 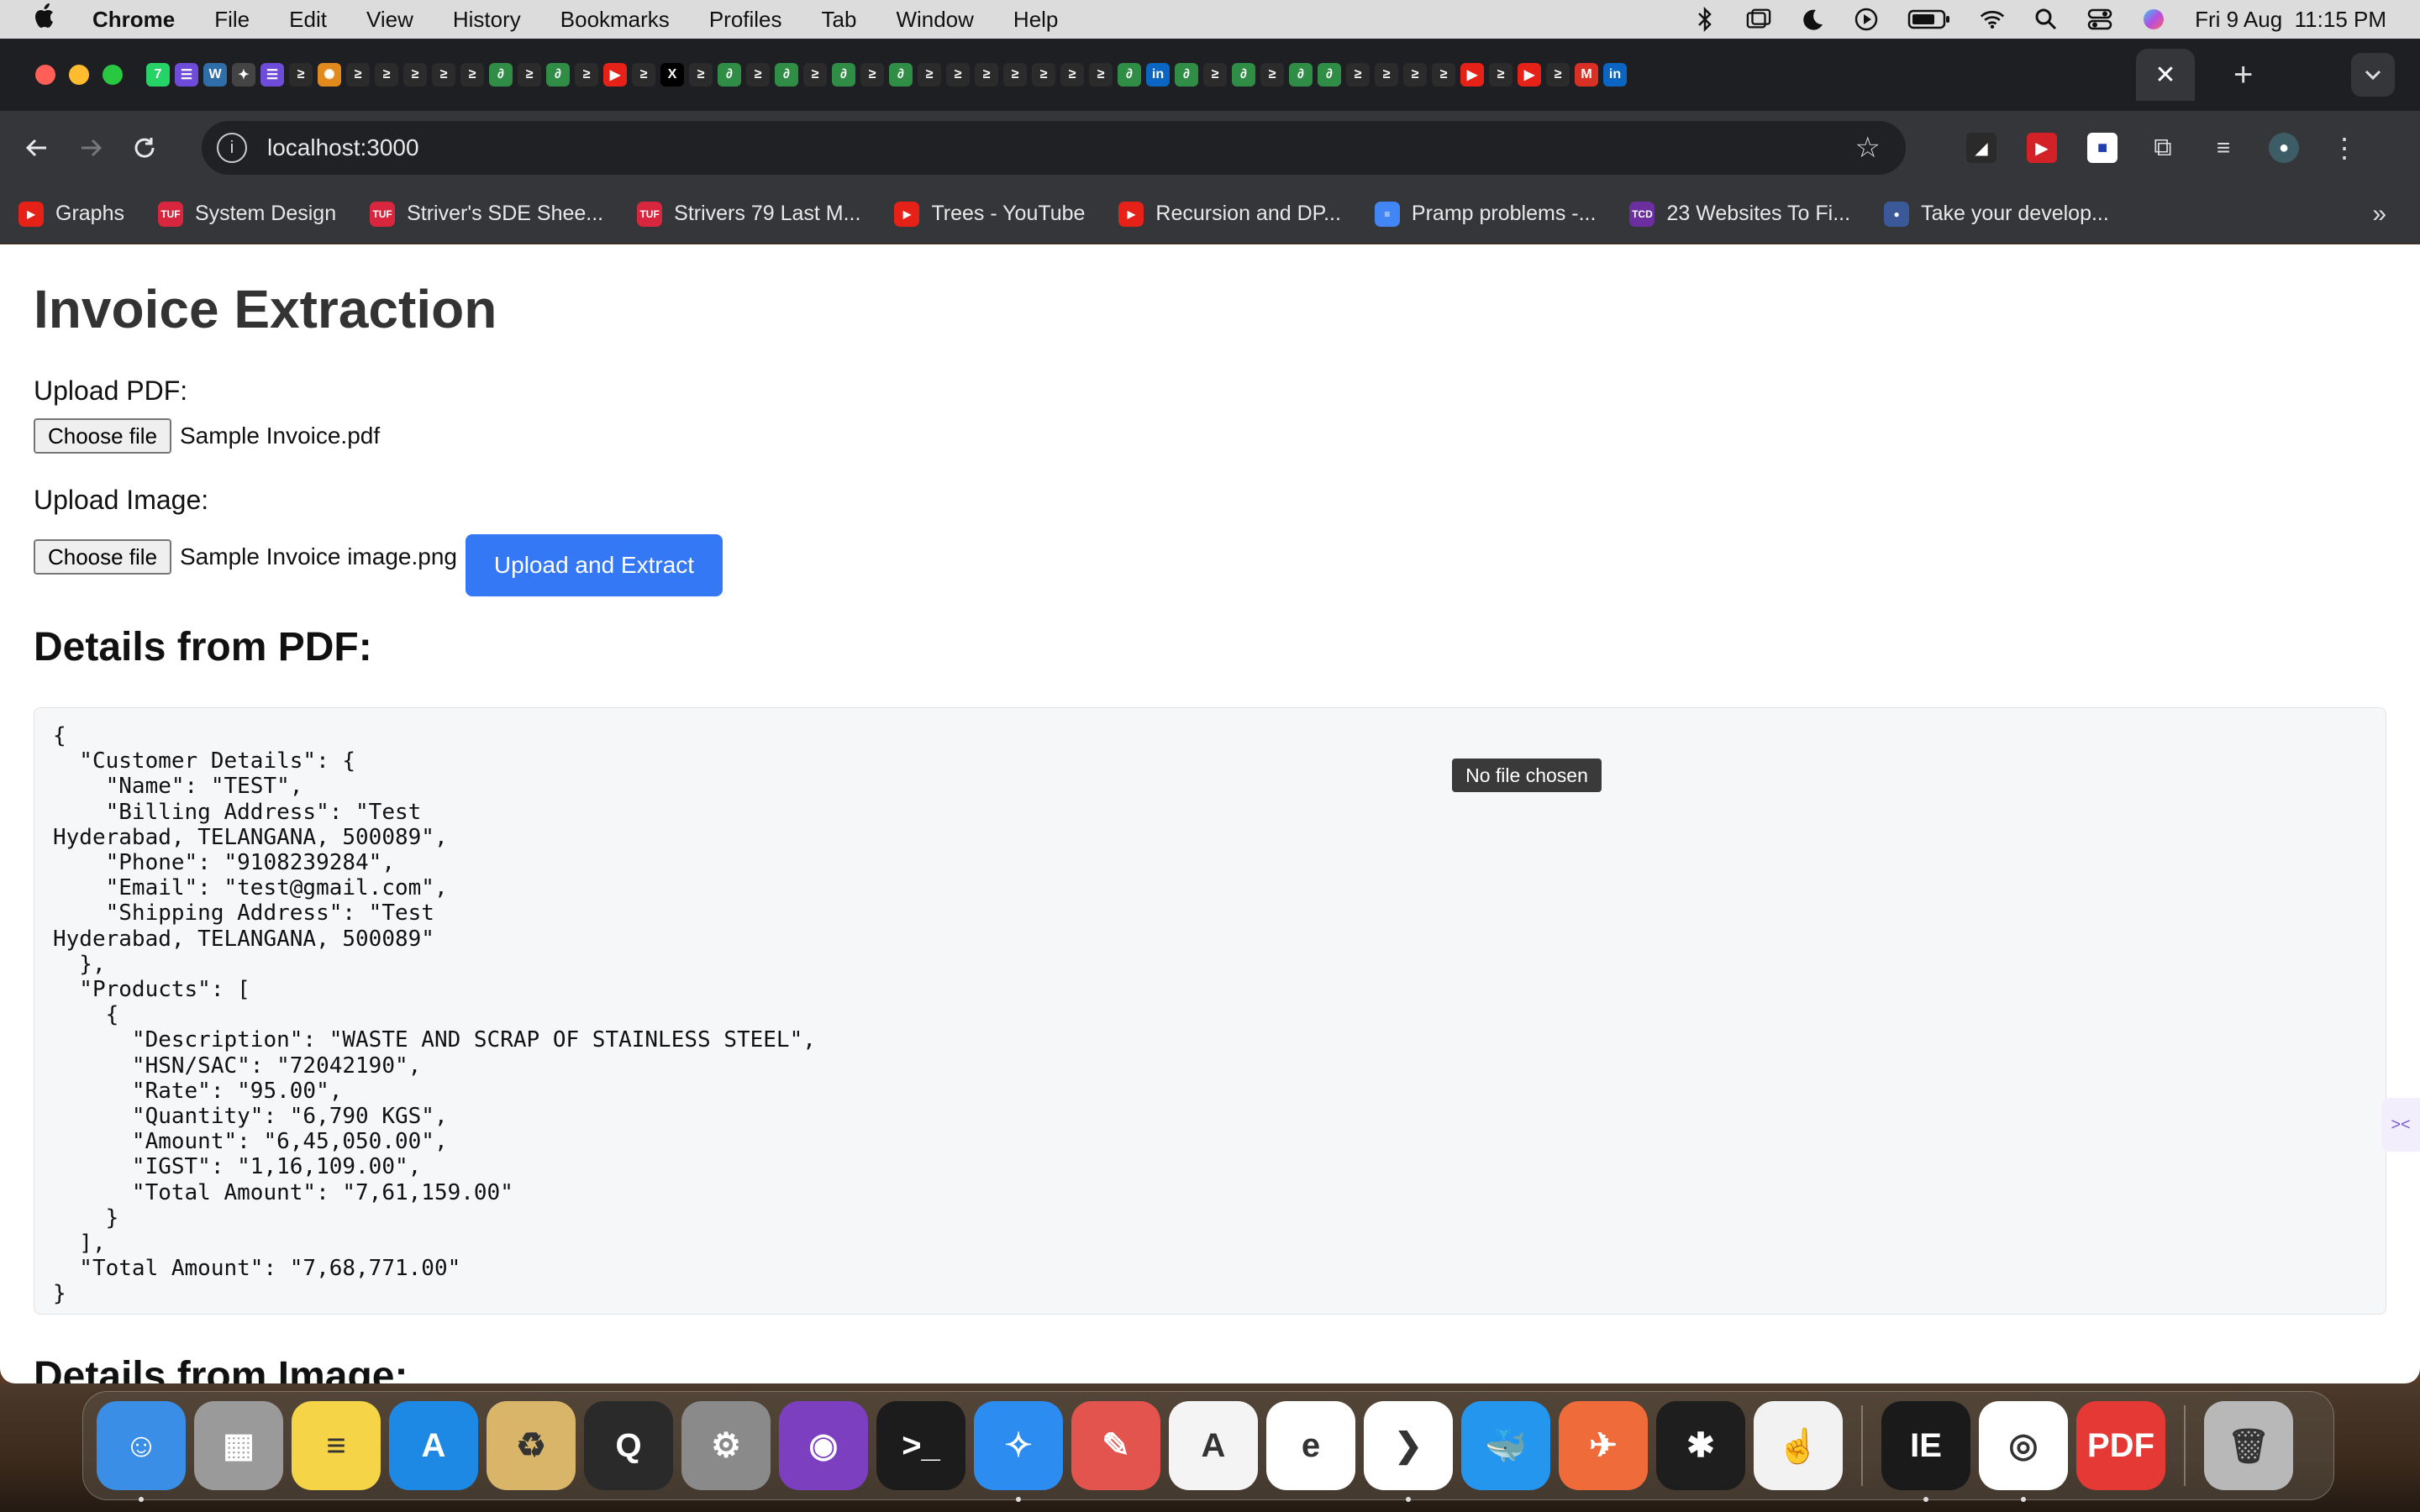 I want to click on w-icon: W, so click(x=215, y=75).